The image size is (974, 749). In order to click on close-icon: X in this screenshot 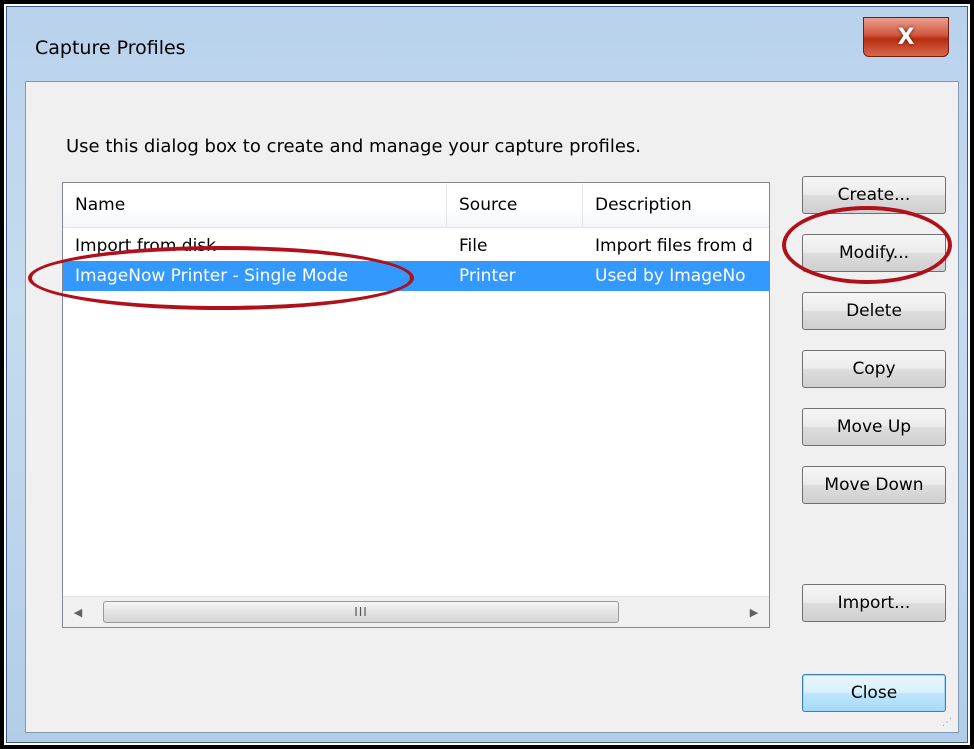, I will do `click(906, 37)`.